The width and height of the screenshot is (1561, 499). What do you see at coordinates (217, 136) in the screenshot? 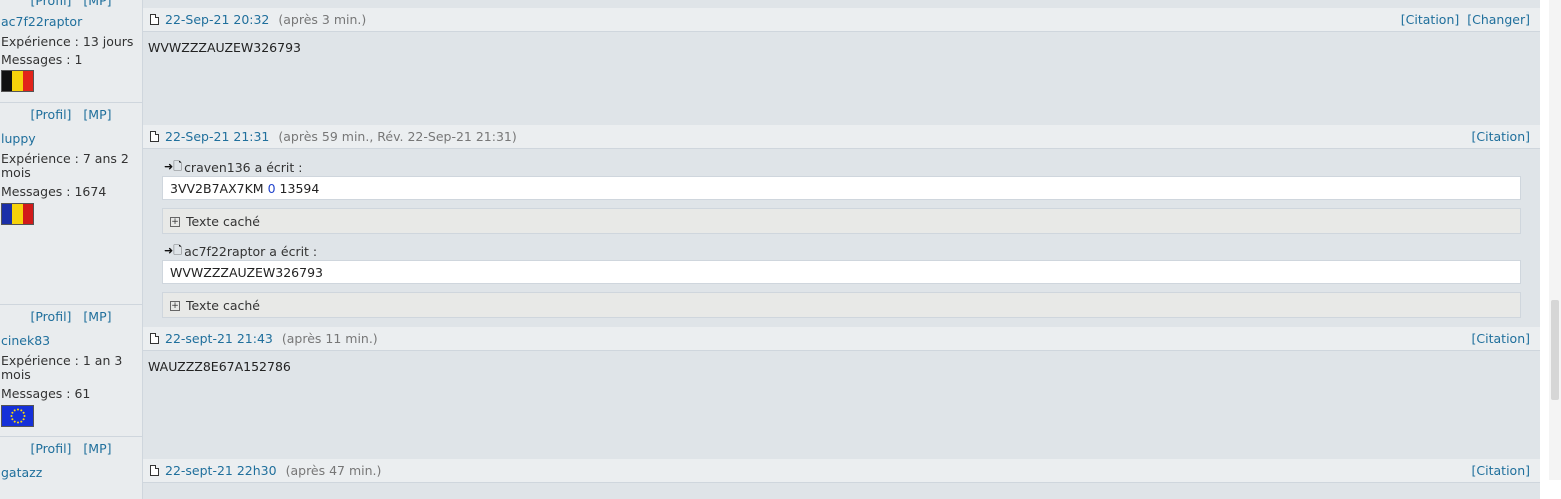
I see `post-date-link: 22-Sep-21 21:31` at bounding box center [217, 136].